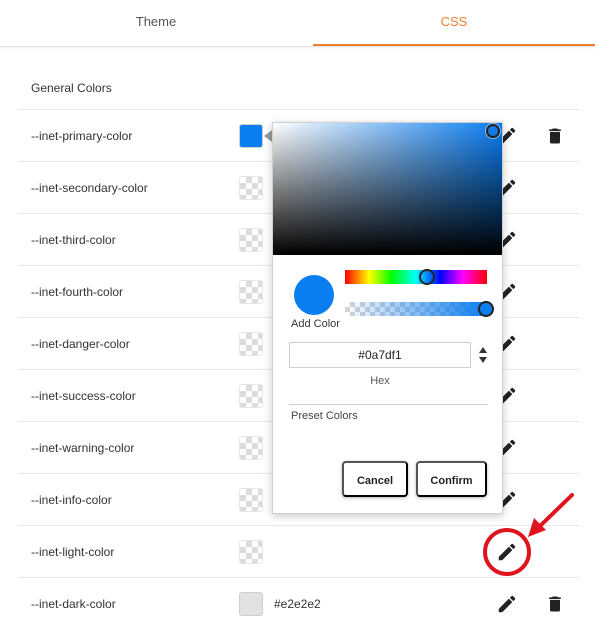 Image resolution: width=595 pixels, height=625 pixels. What do you see at coordinates (73, 240) in the screenshot?
I see `row-label: --inet-third-color` at bounding box center [73, 240].